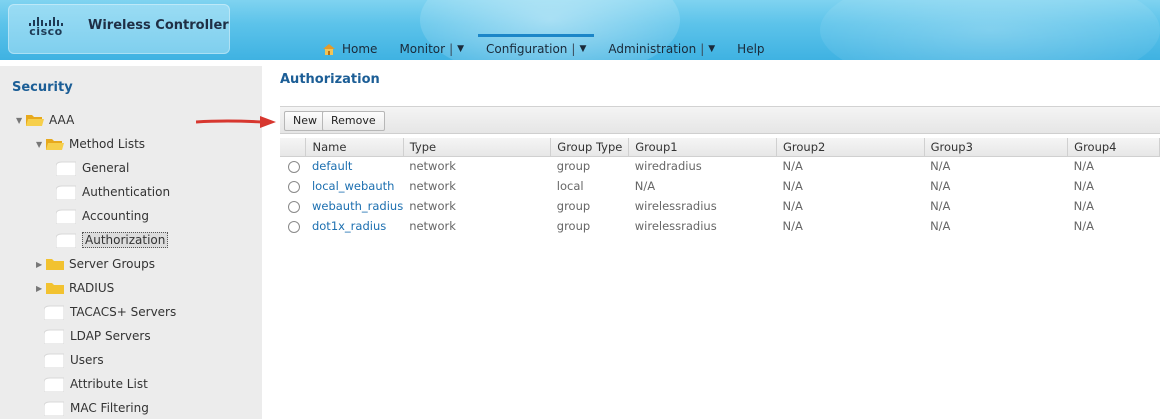  Describe the element at coordinates (329, 49) in the screenshot. I see `home-icon` at that location.